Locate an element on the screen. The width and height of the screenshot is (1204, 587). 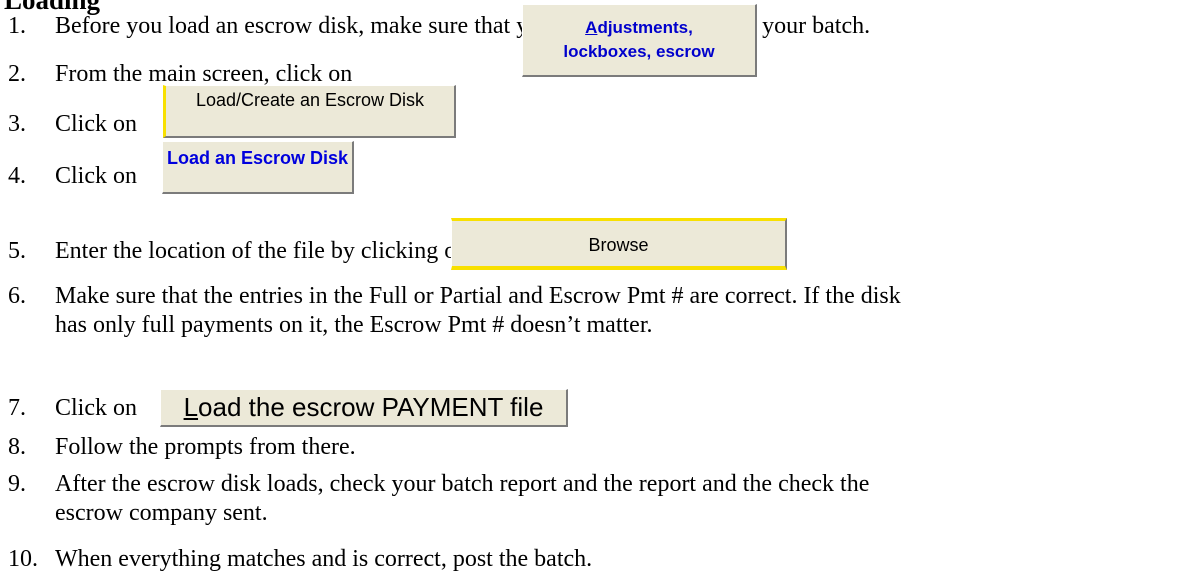
step-number: 5. is located at coordinates (17, 251).